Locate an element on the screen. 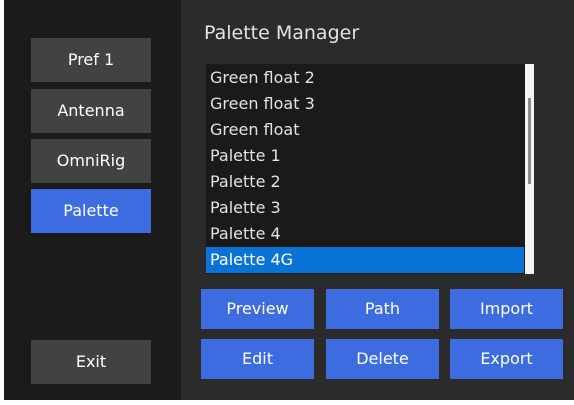  list-item: Palette 1 is located at coordinates (365, 156).